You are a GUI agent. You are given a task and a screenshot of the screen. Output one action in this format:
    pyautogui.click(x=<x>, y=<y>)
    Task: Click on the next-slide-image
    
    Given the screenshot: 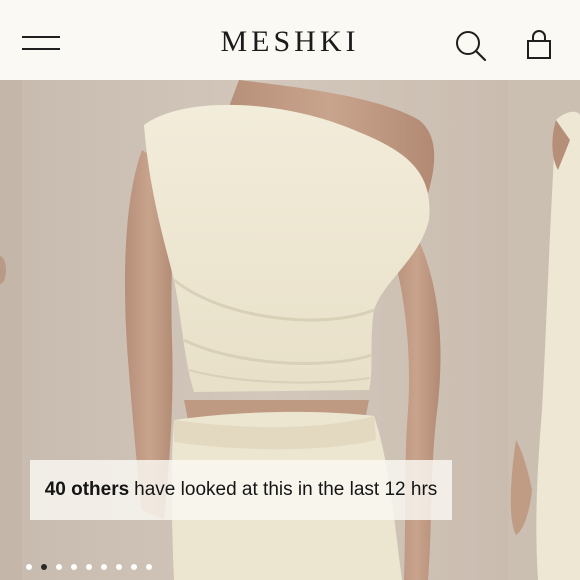 What is the action you would take?
    pyautogui.click(x=544, y=330)
    